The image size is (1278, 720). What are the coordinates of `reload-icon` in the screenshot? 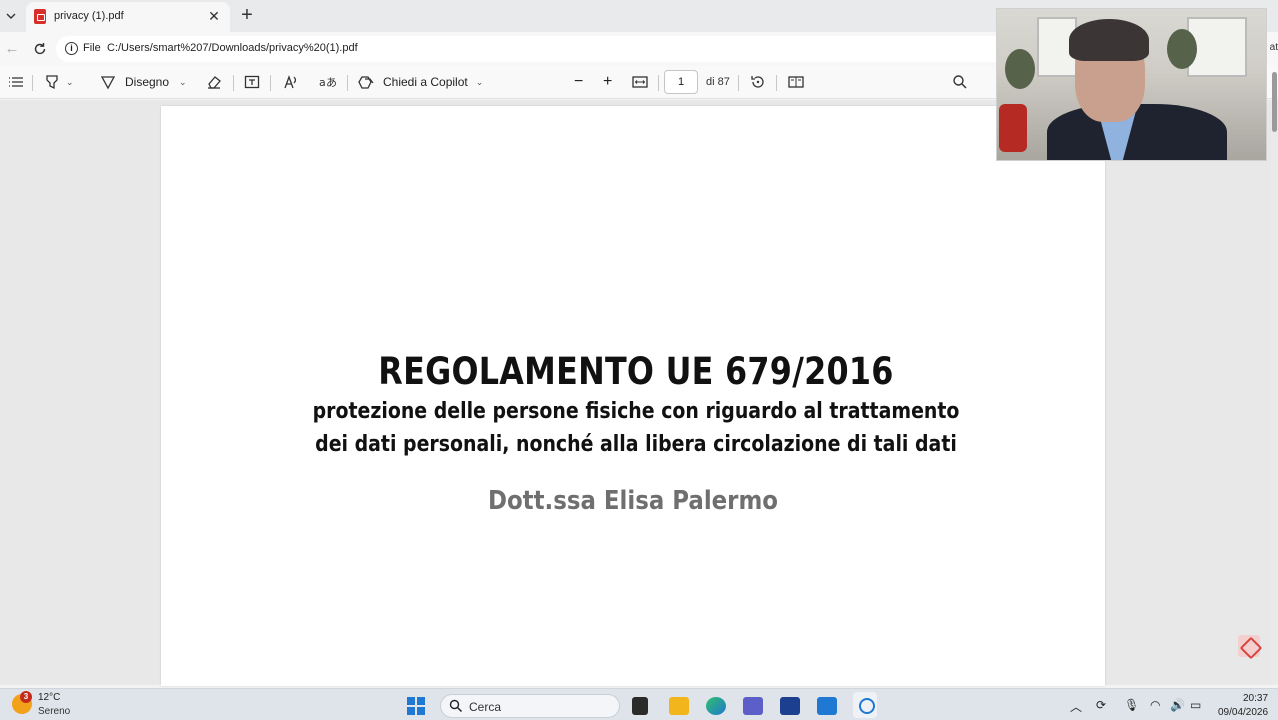 It's located at (40, 49).